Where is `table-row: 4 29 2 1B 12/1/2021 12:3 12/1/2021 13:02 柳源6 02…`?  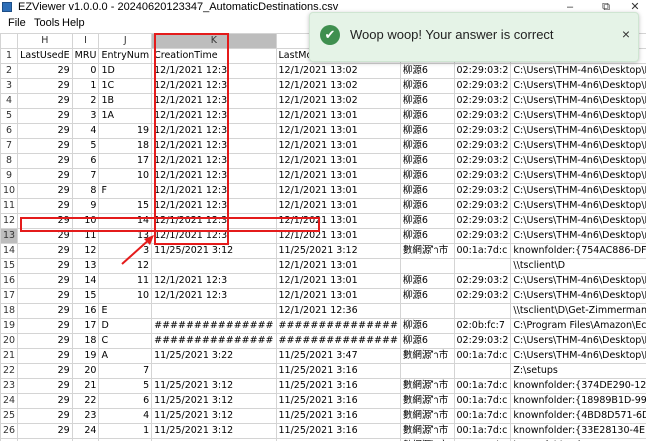
table-row: 4 29 2 1B 12/1/2021 12:3 12/1/2021 13:02 柳源6 02… is located at coordinates (323, 101).